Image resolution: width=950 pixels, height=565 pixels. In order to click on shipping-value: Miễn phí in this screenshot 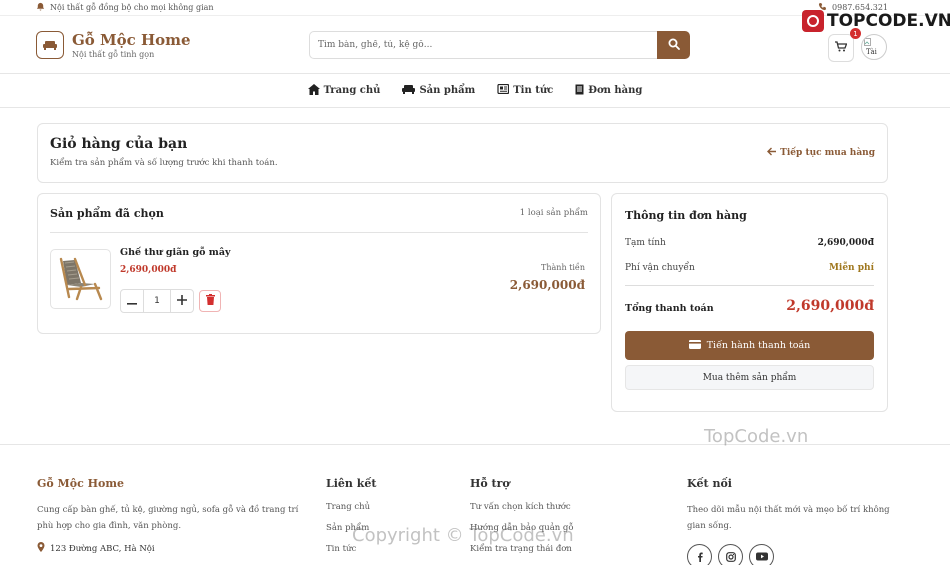, I will do `click(851, 268)`.